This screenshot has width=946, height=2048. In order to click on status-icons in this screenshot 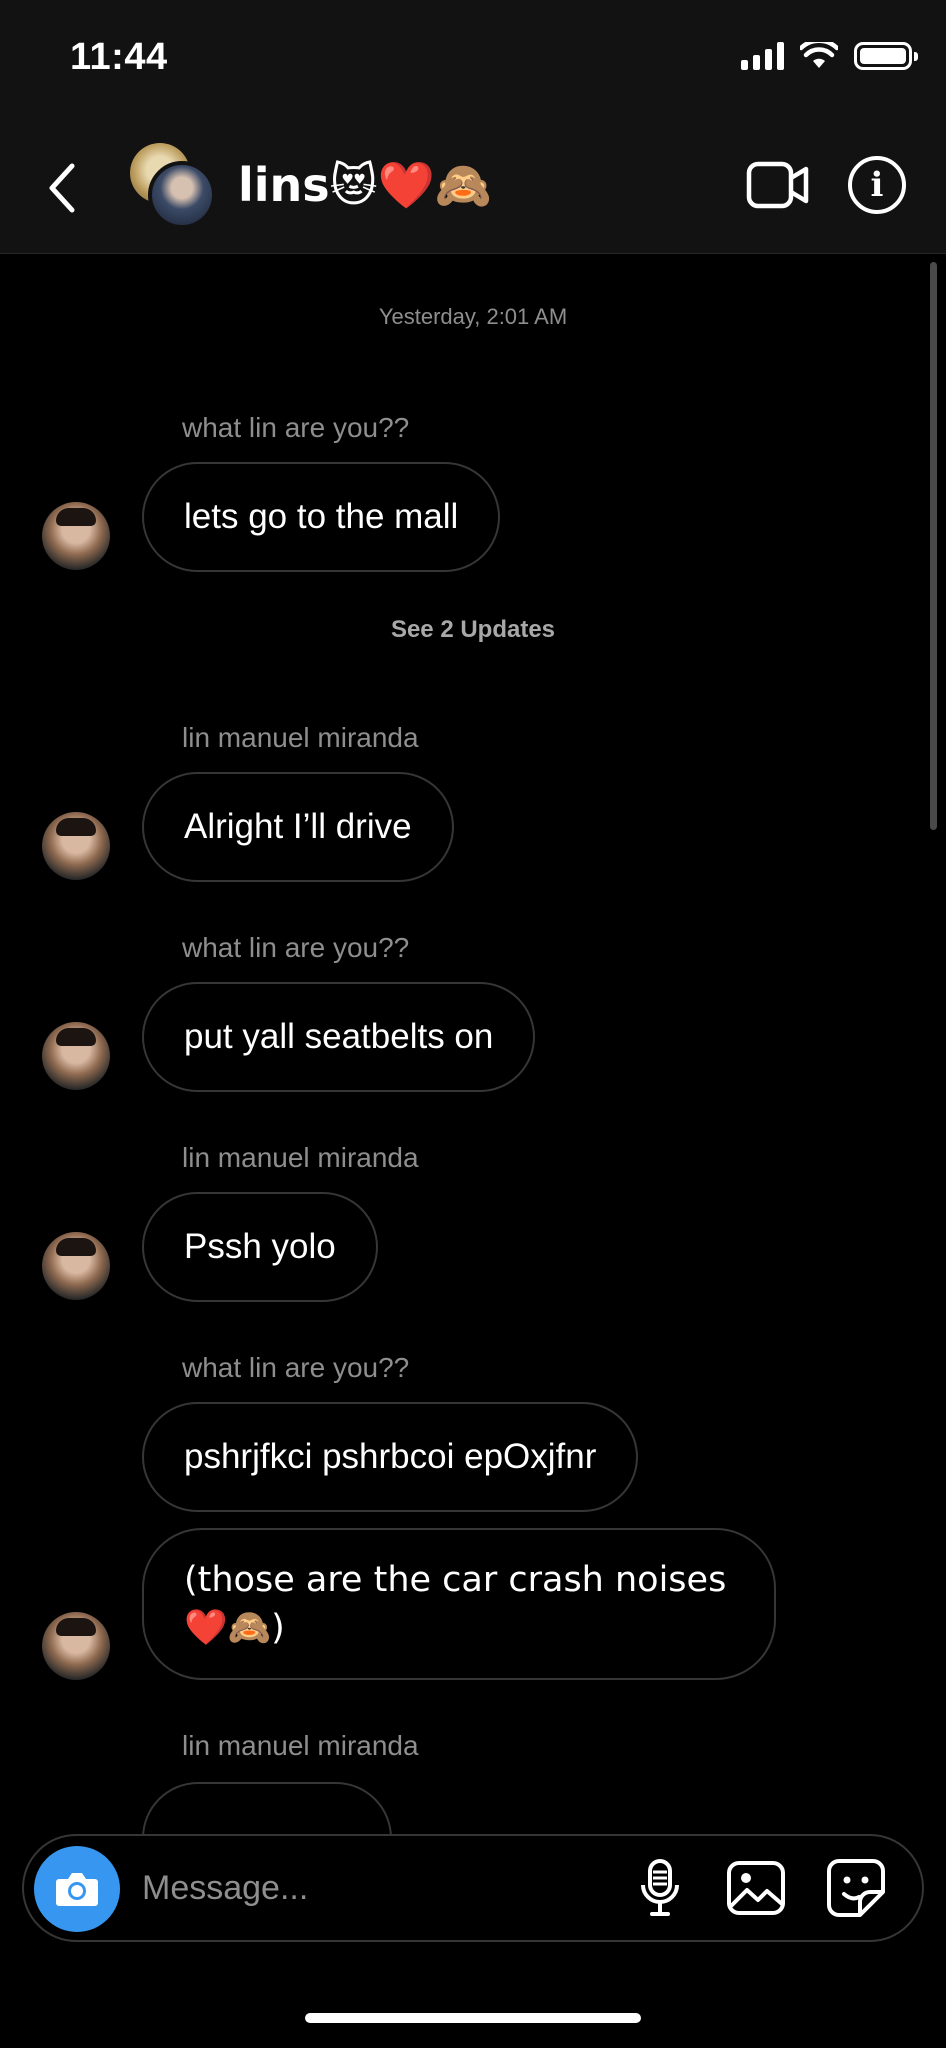, I will do `click(829, 56)`.